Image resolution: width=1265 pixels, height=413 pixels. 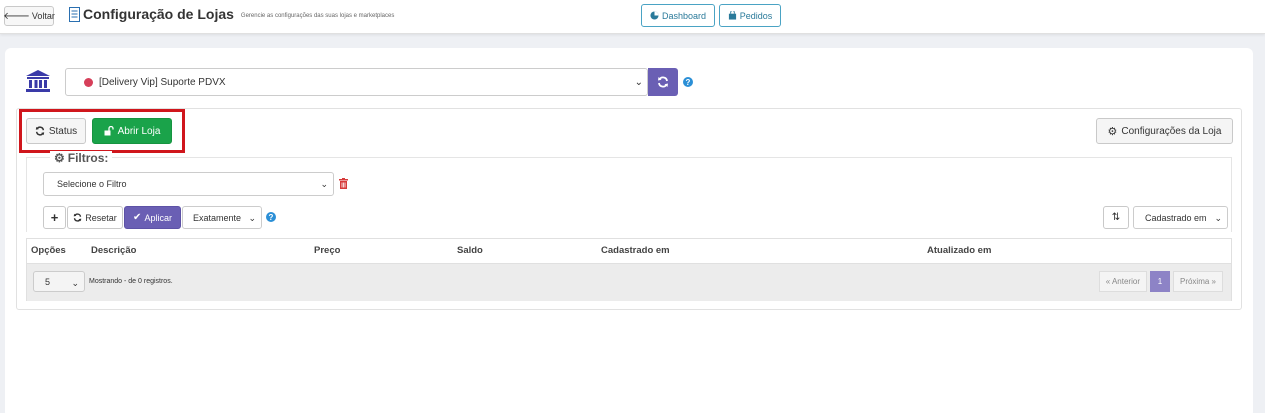 I want to click on orders-button-label: Pedidos, so click(x=756, y=15).